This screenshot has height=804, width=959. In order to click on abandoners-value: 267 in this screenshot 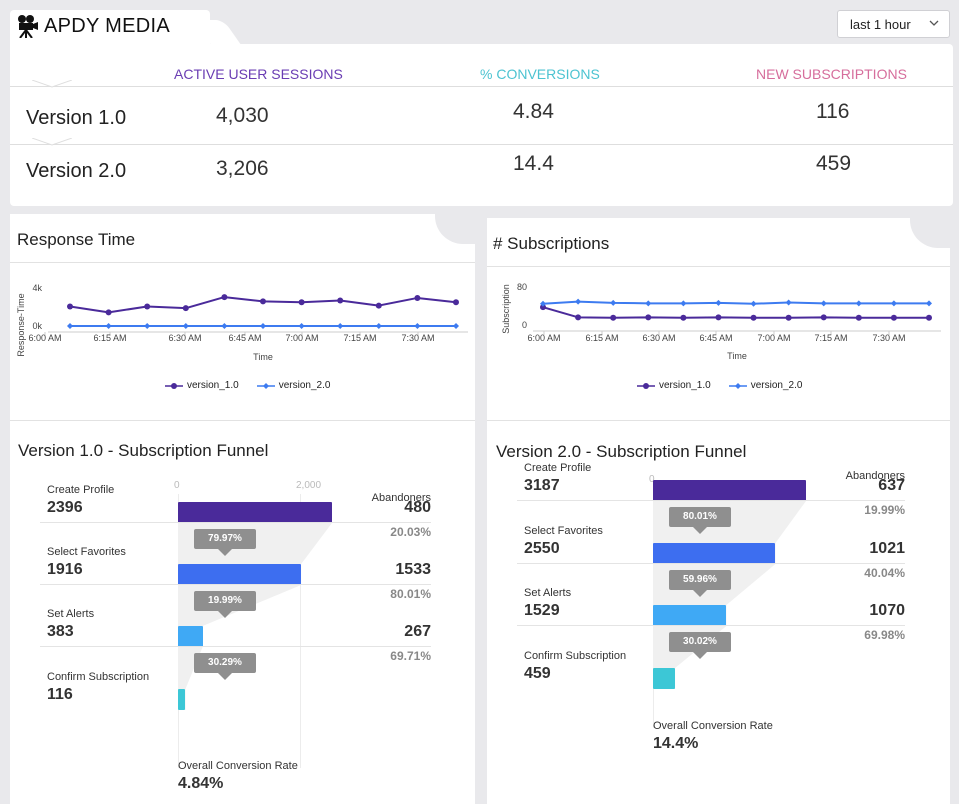, I will do `click(417, 631)`.